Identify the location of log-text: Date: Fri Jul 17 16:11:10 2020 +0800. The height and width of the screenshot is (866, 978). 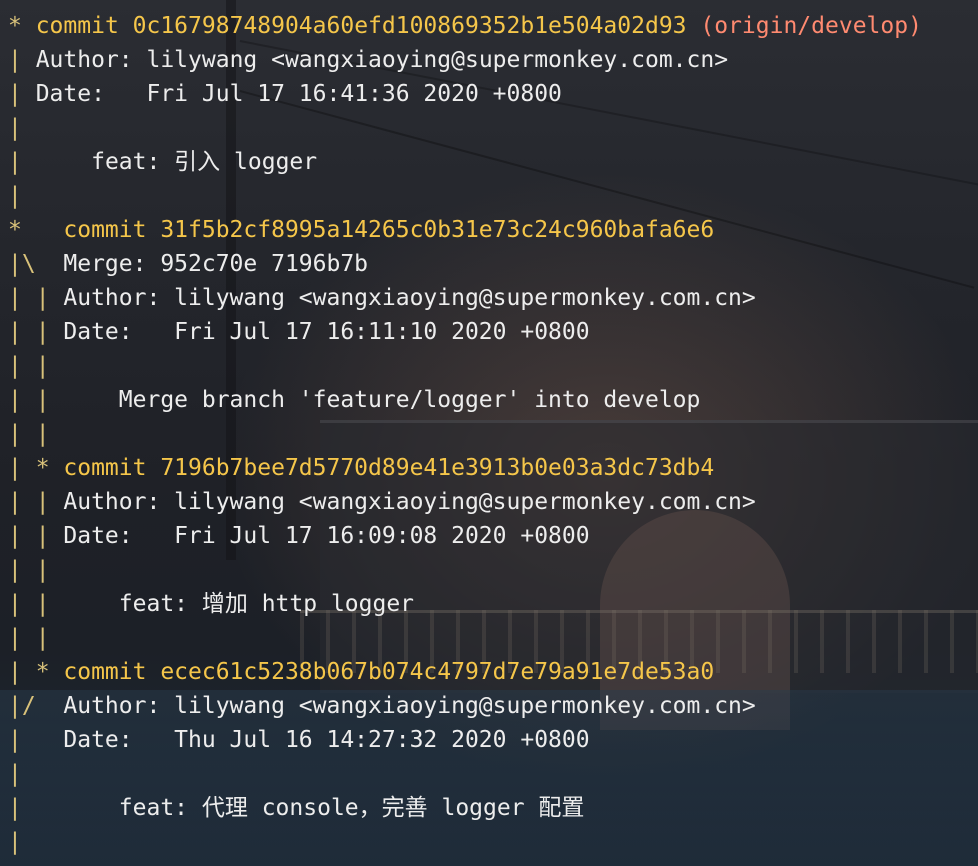
(326, 332).